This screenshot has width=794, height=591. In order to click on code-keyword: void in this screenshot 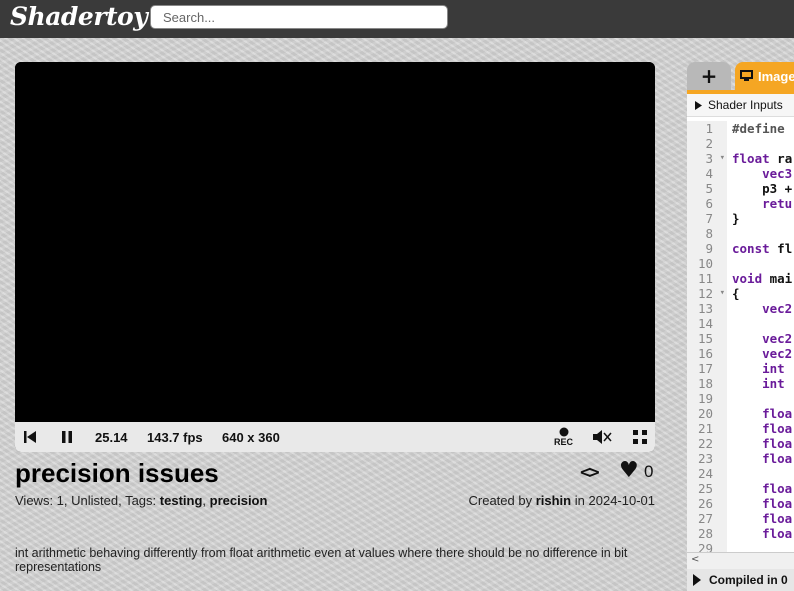, I will do `click(747, 278)`.